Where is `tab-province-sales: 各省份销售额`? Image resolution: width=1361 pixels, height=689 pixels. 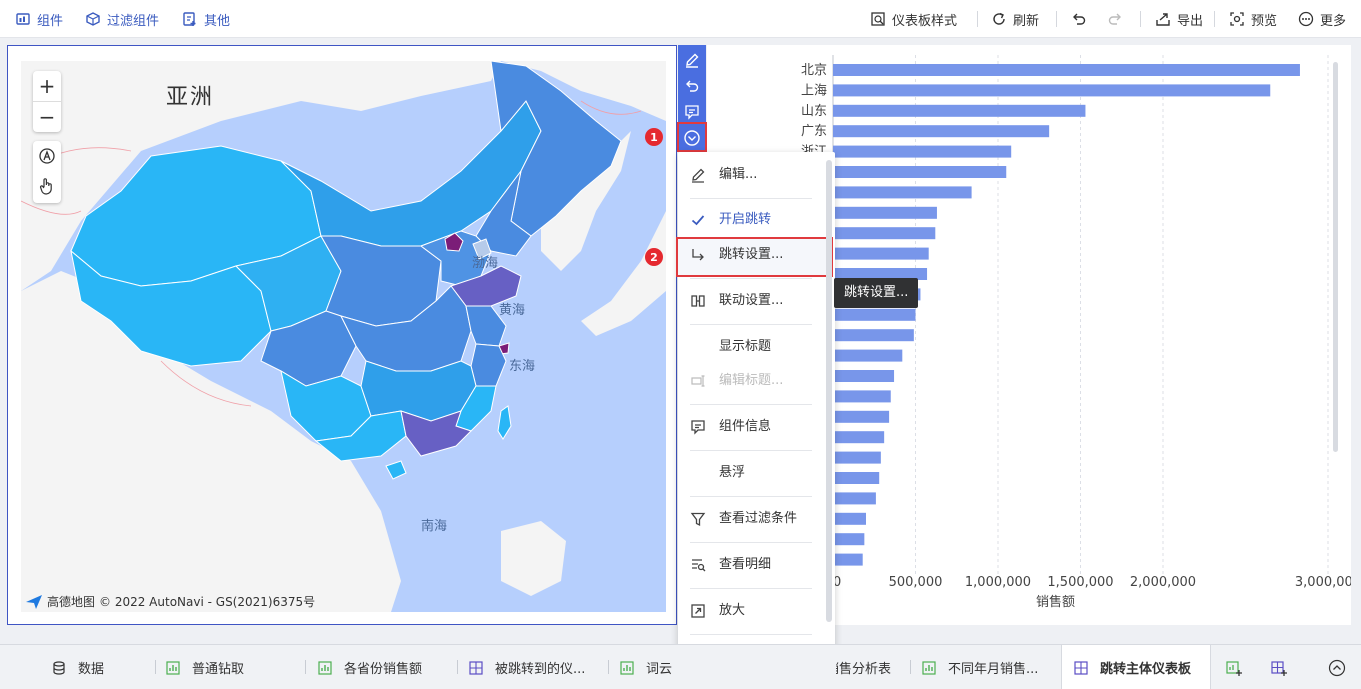 tab-province-sales: 各省份销售额 is located at coordinates (386, 667).